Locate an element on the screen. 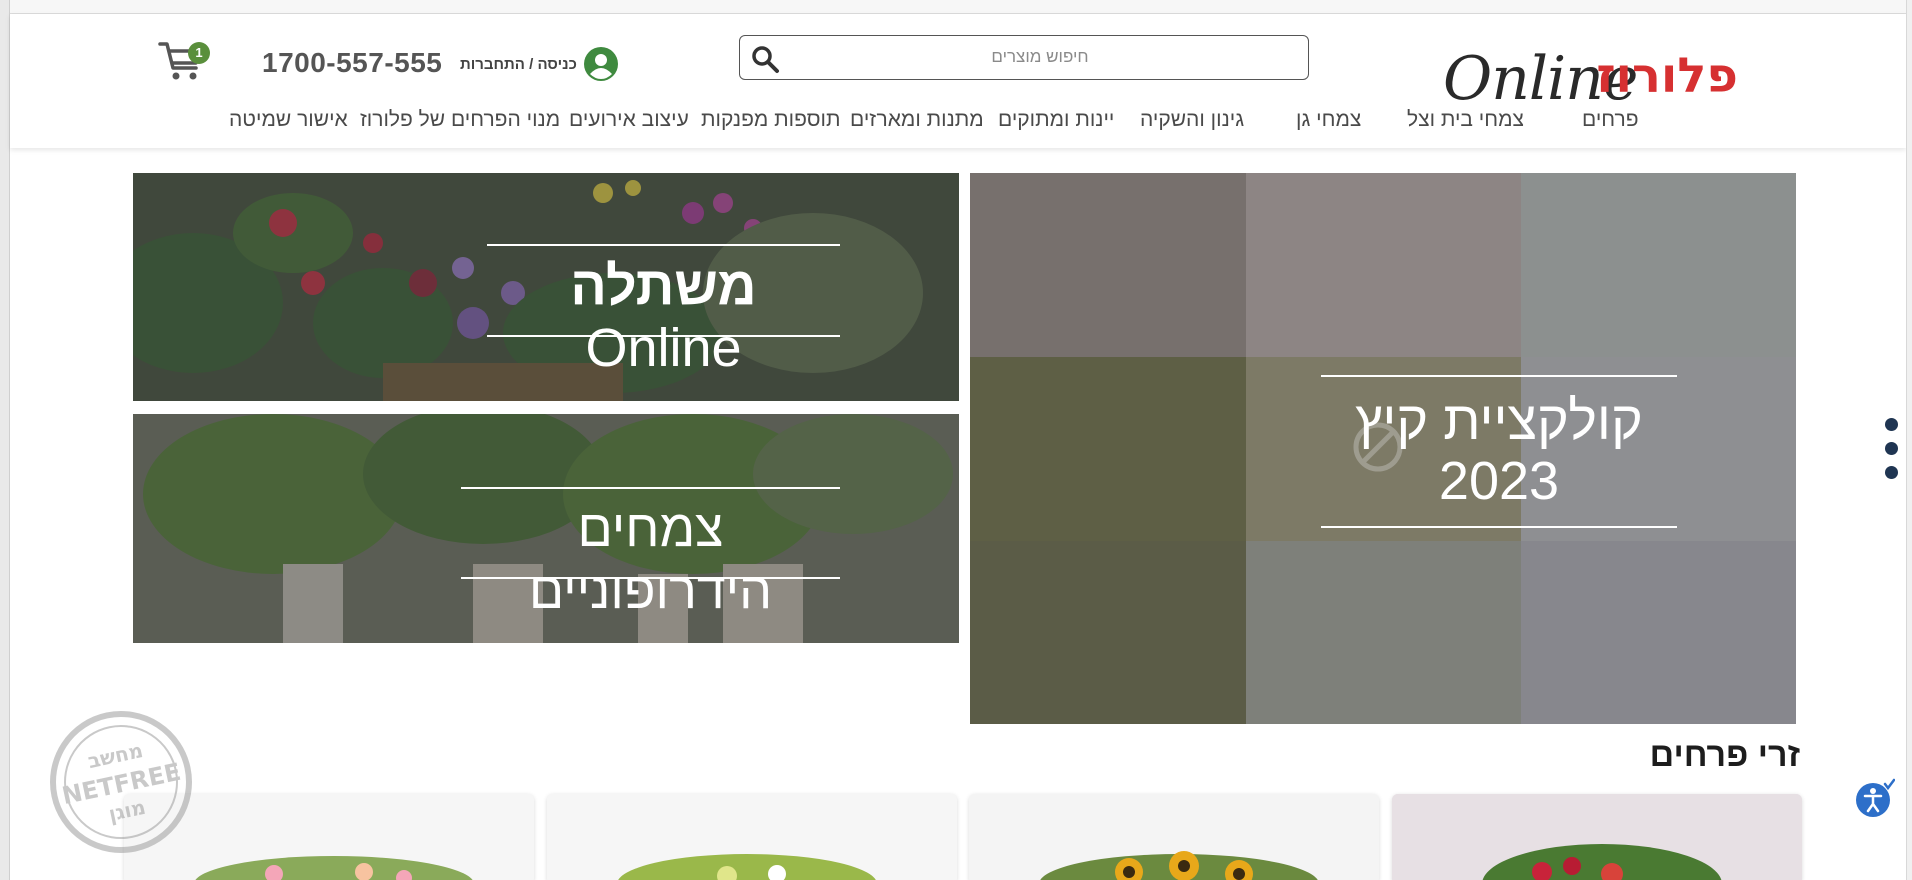 This screenshot has width=1912, height=880. login-label: כניסה / התחברות is located at coordinates (518, 64).